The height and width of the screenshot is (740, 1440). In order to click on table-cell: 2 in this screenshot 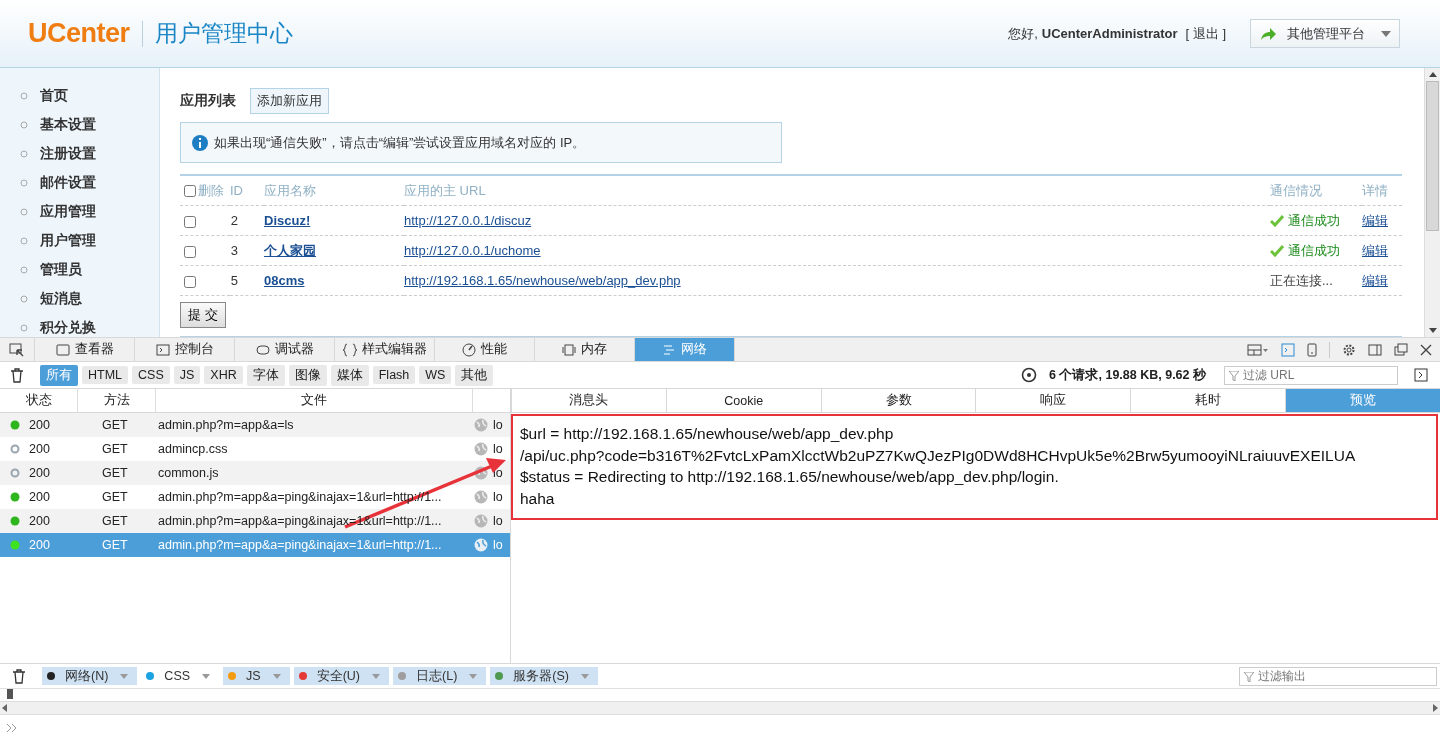, I will do `click(234, 220)`.